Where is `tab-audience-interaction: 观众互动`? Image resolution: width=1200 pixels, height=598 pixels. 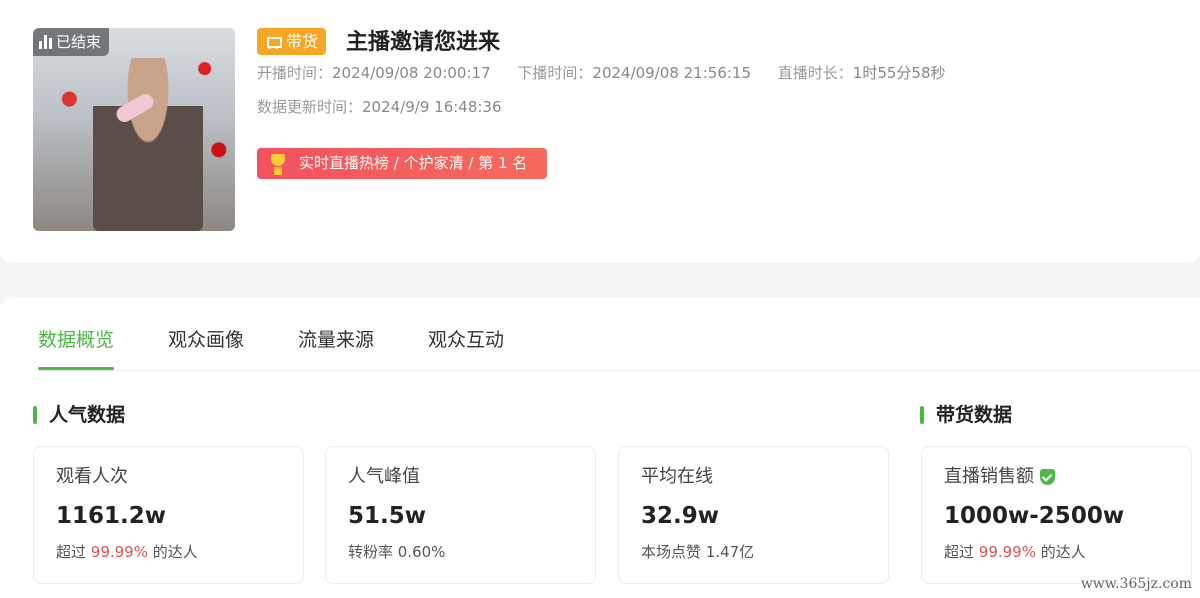 tab-audience-interaction: 观众互动 is located at coordinates (466, 334).